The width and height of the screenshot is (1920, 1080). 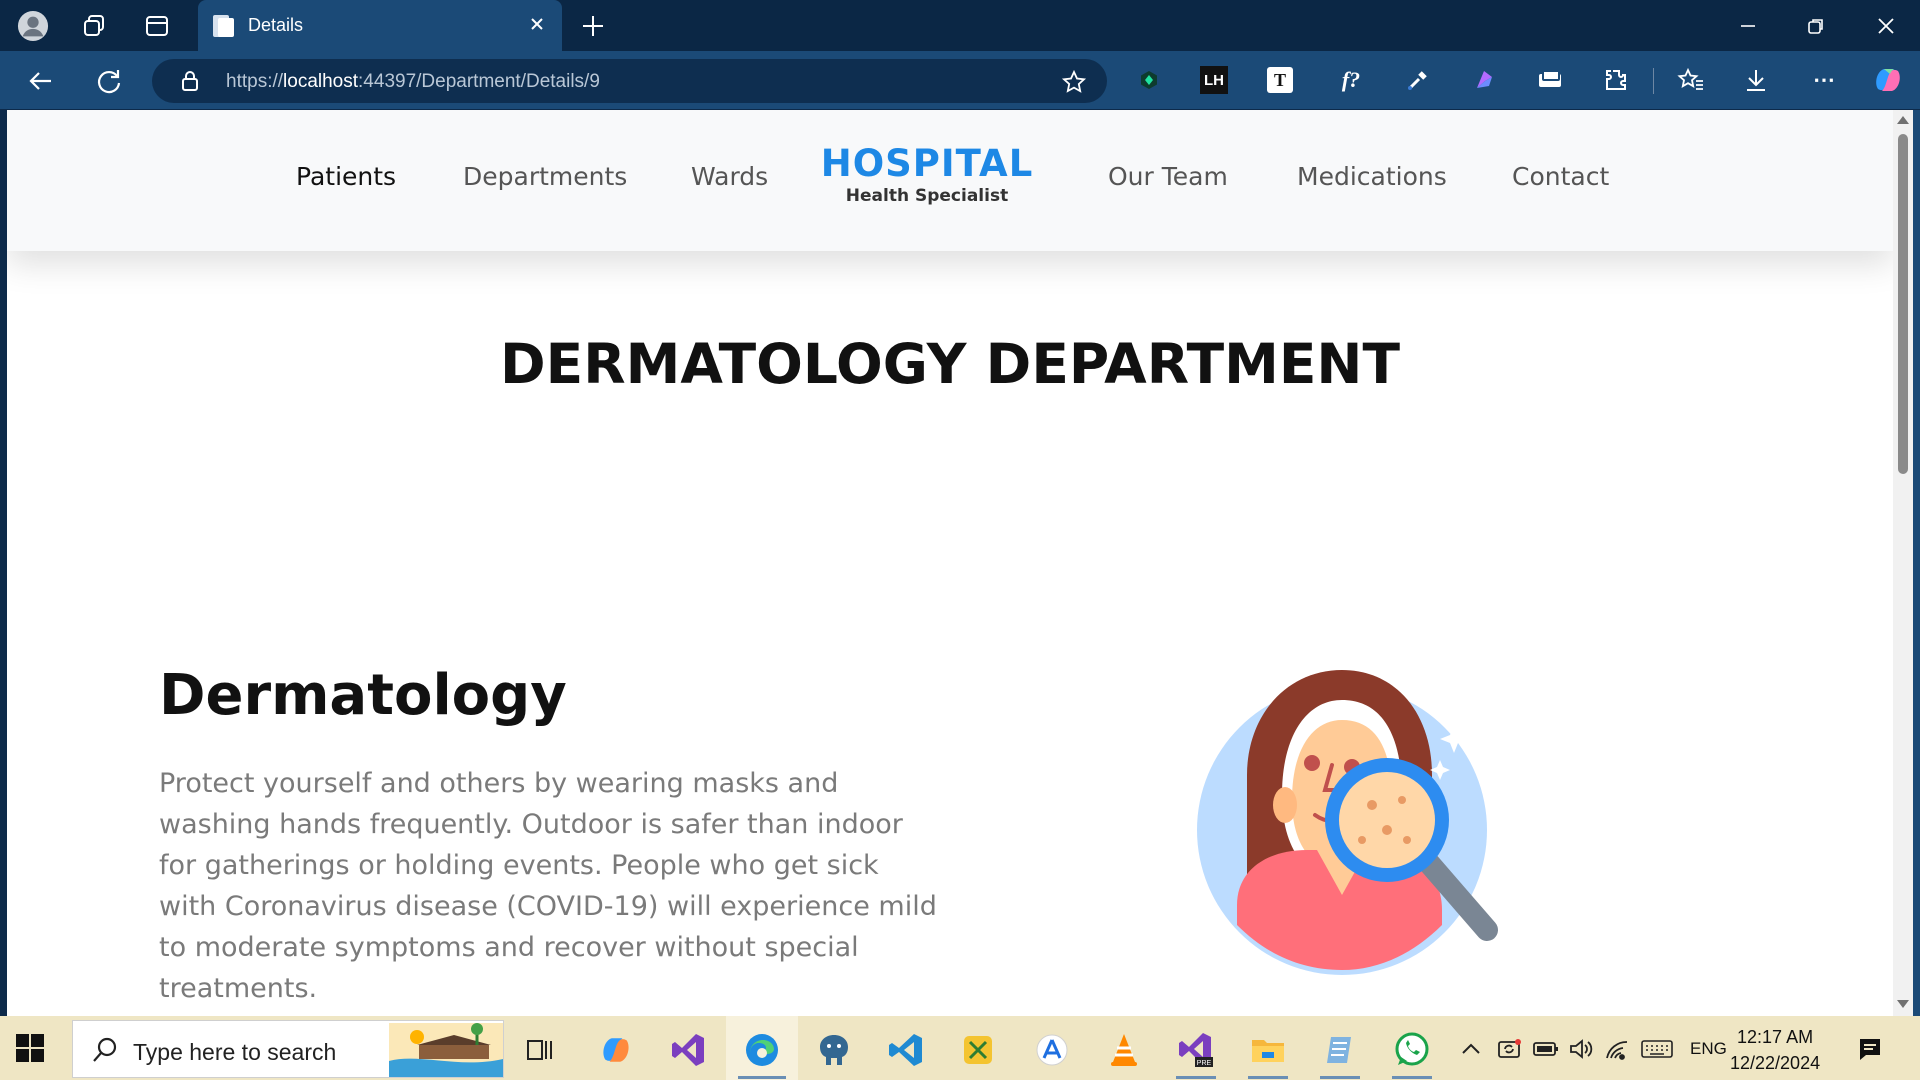 What do you see at coordinates (1775, 1037) in the screenshot?
I see `clock-time: 12:17 AM` at bounding box center [1775, 1037].